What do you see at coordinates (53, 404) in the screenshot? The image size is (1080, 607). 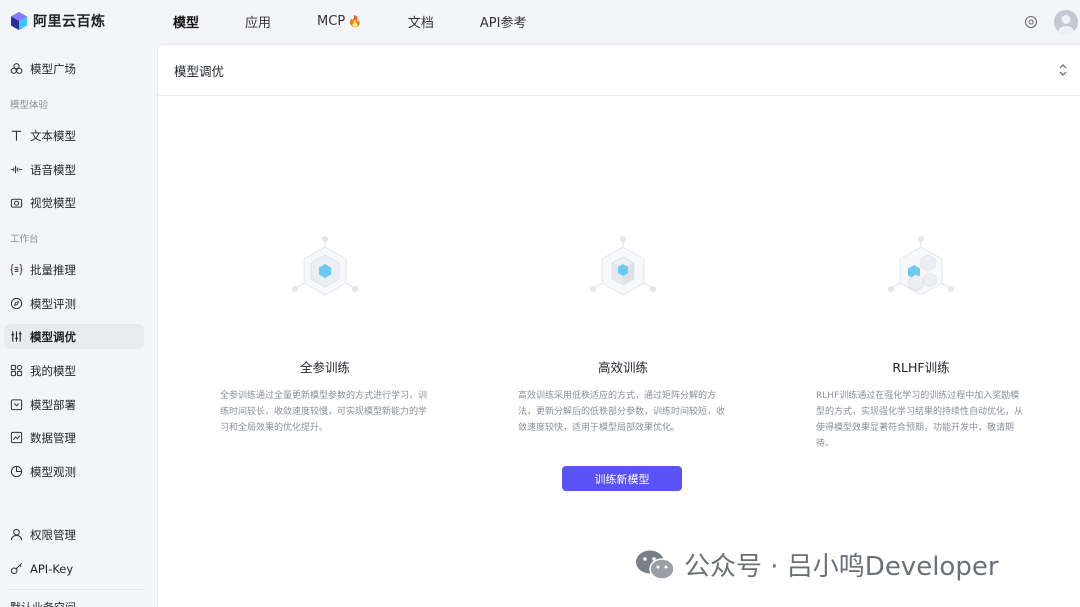 I see `sidebar-item-label: 模型部署` at bounding box center [53, 404].